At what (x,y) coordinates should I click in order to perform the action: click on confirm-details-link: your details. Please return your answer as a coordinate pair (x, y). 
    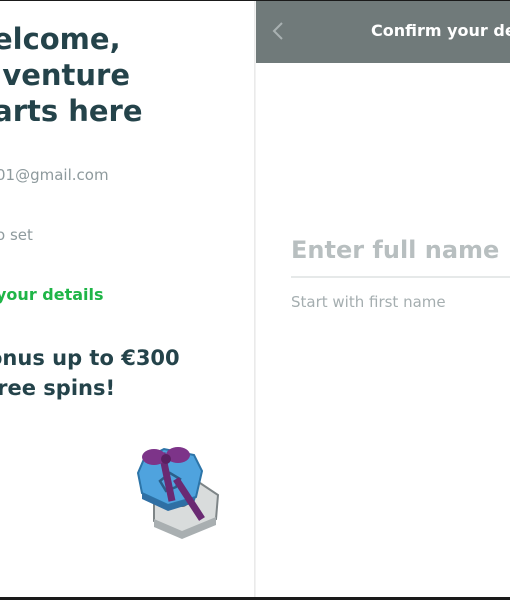
    Looking at the image, I should click on (52, 294).